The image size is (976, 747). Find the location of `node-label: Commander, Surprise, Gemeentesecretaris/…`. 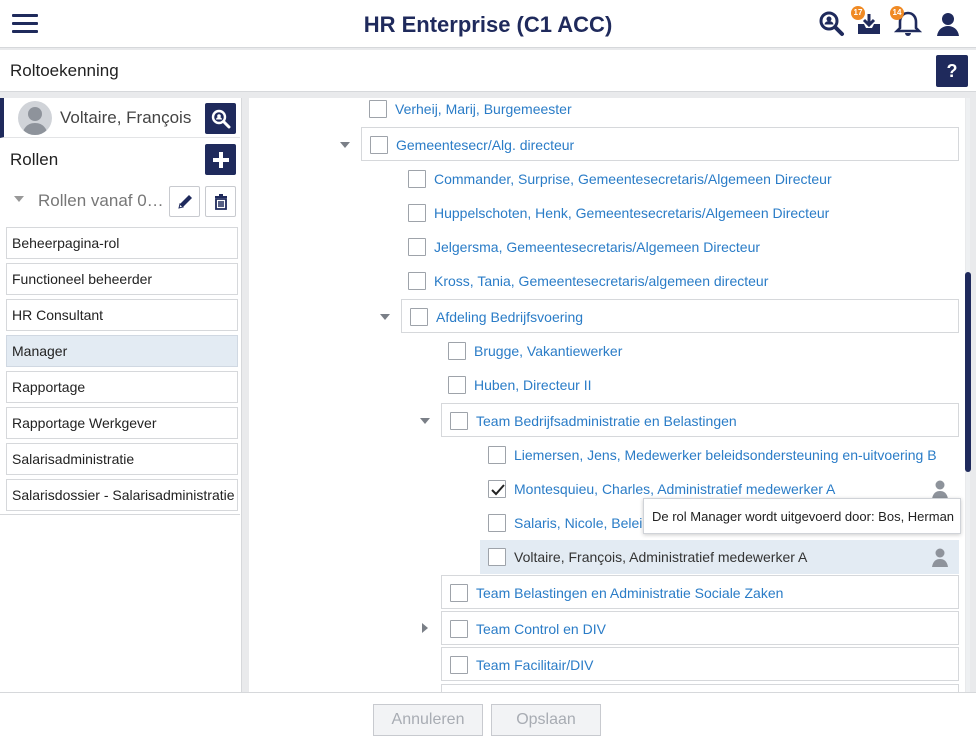

node-label: Commander, Surprise, Gemeentesecretaris/… is located at coordinates (633, 179).